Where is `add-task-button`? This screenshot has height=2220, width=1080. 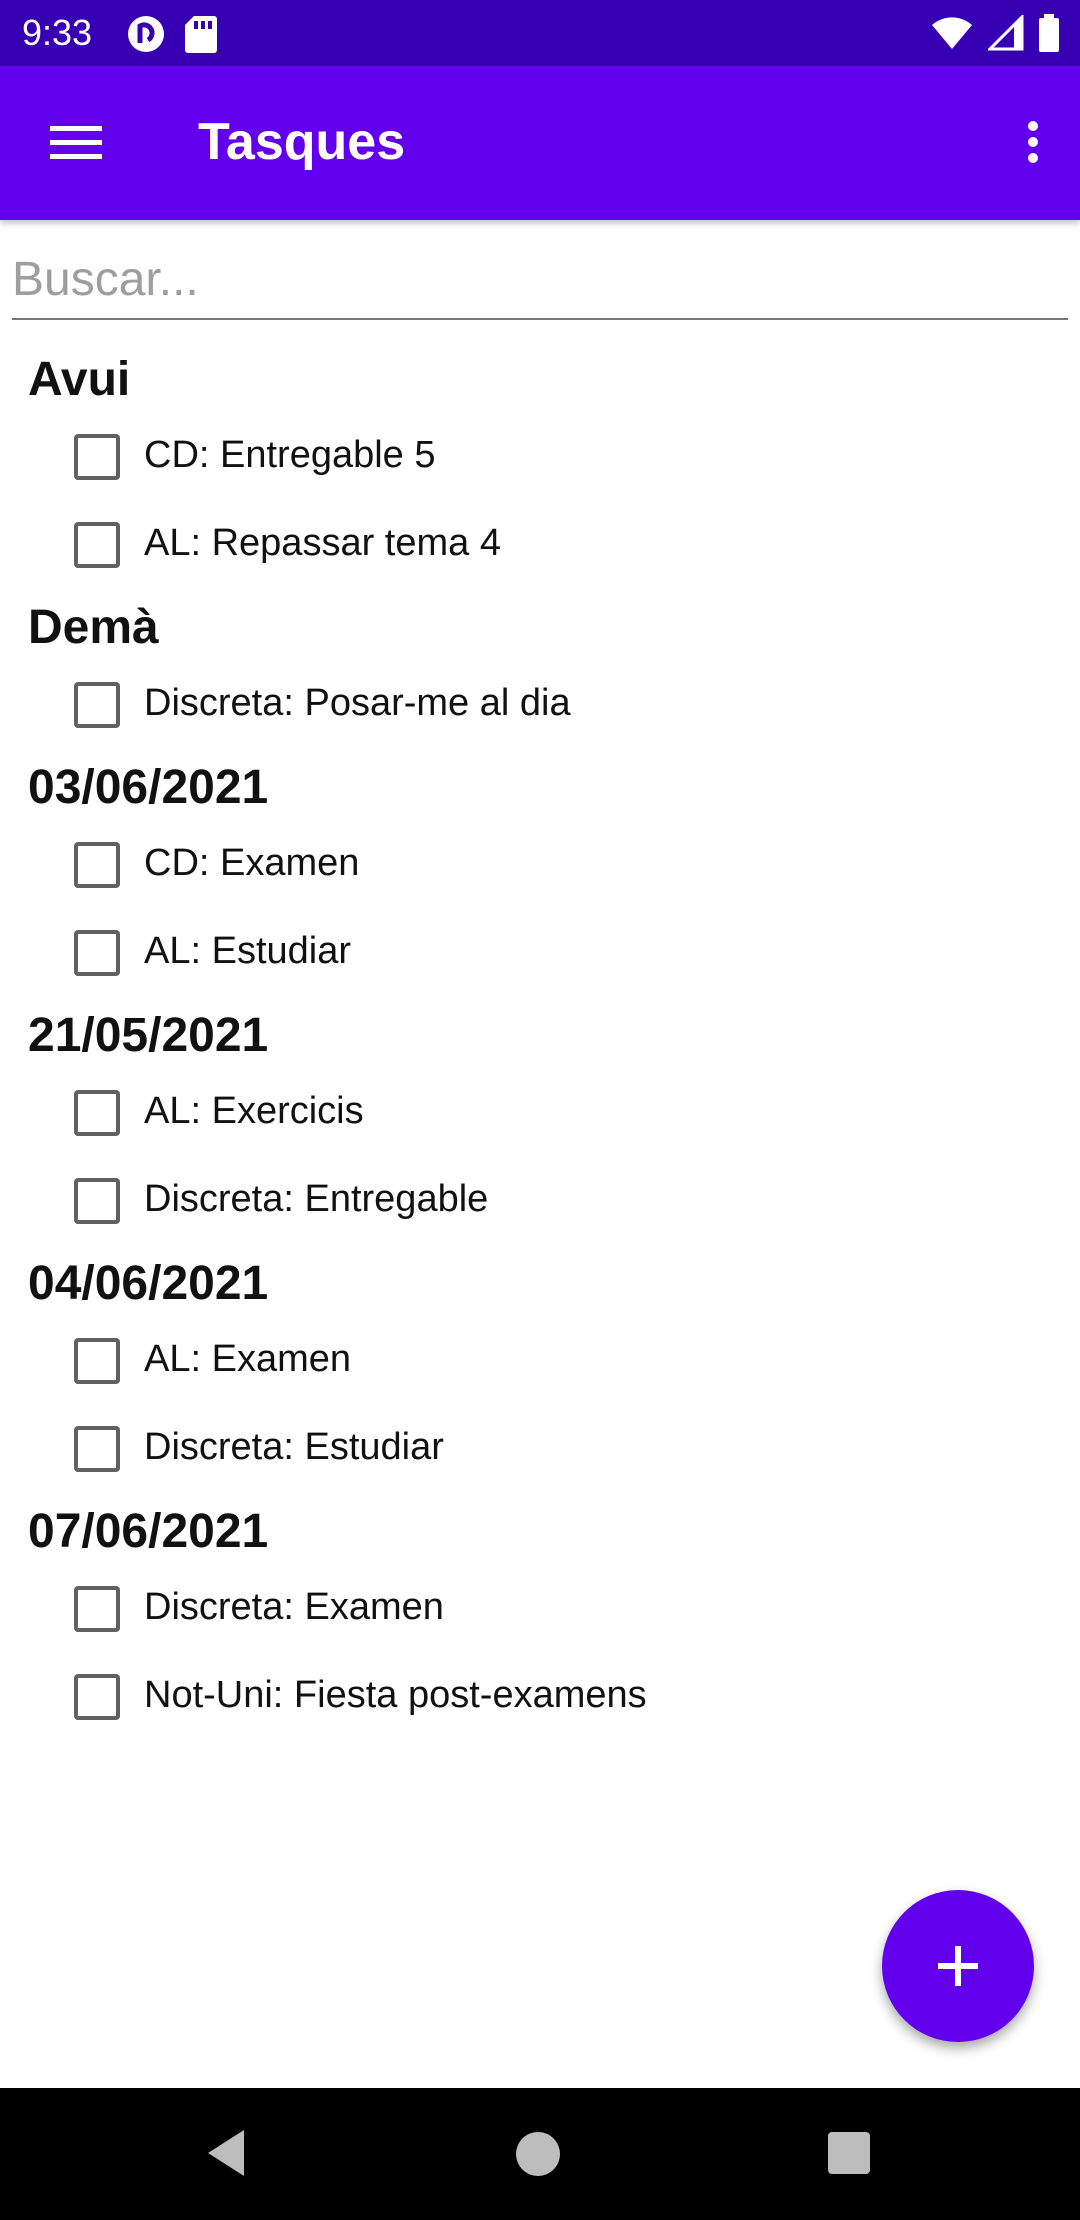
add-task-button is located at coordinates (958, 1966).